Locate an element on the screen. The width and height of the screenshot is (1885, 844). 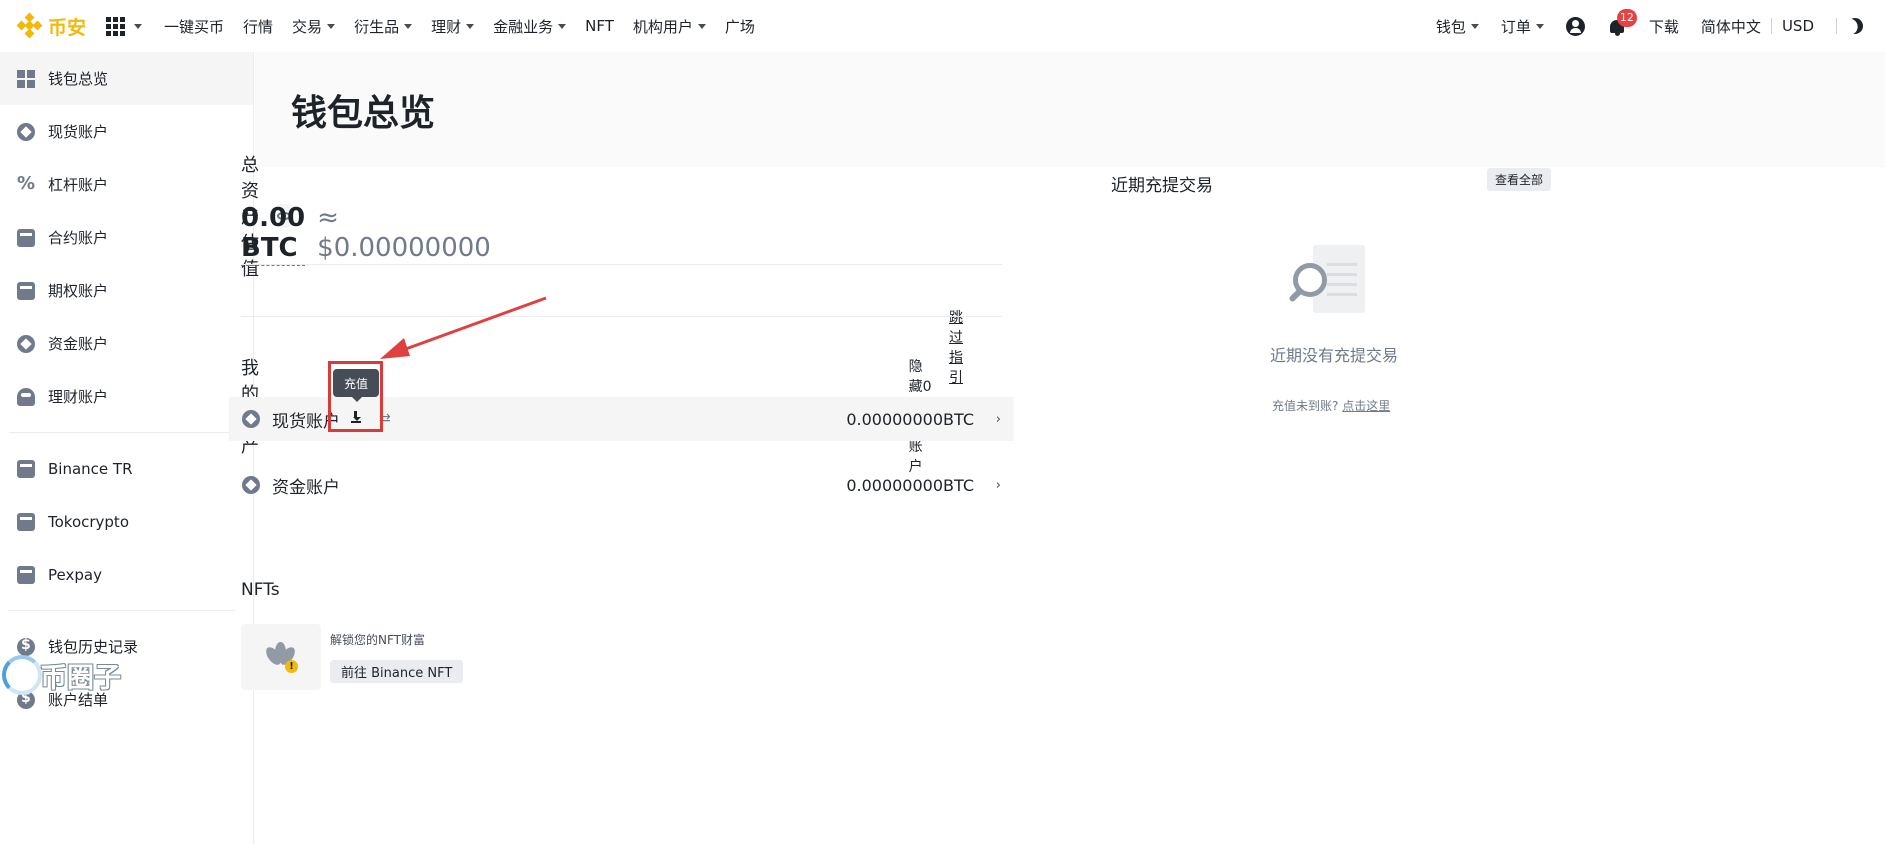
notifications-bell-icon: 12 is located at coordinates (1622, 23).